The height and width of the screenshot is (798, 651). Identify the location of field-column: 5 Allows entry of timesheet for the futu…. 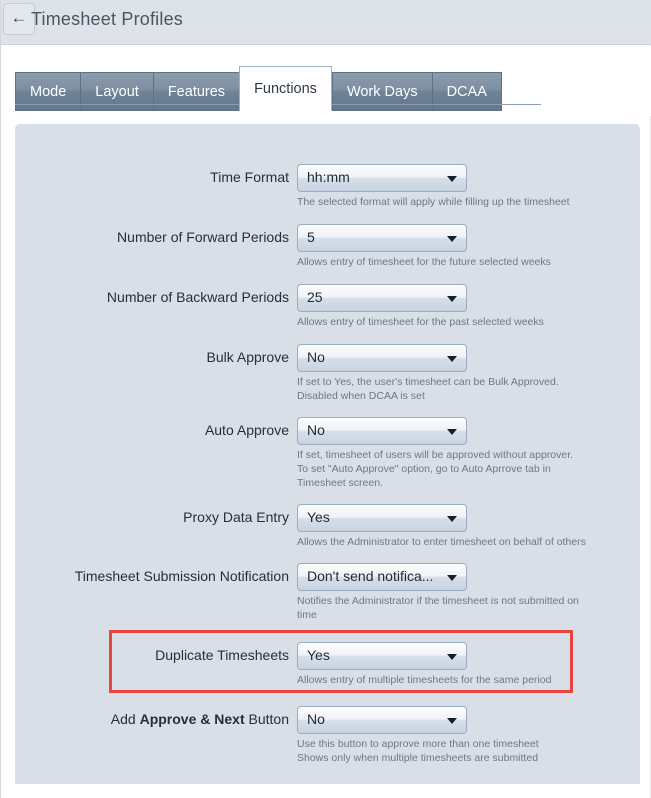
(424, 246).